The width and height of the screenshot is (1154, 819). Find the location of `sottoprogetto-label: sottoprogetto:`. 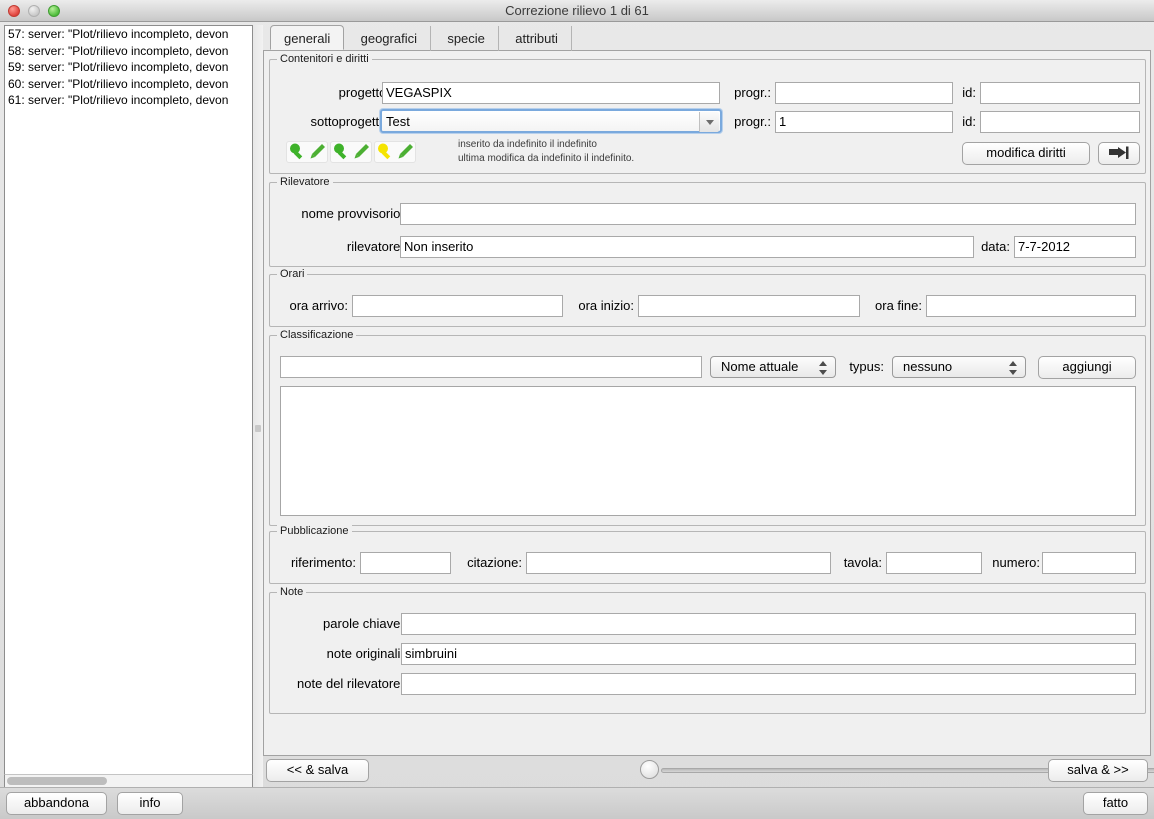

sottoprogetto-label: sottoprogetto: is located at coordinates (350, 121).